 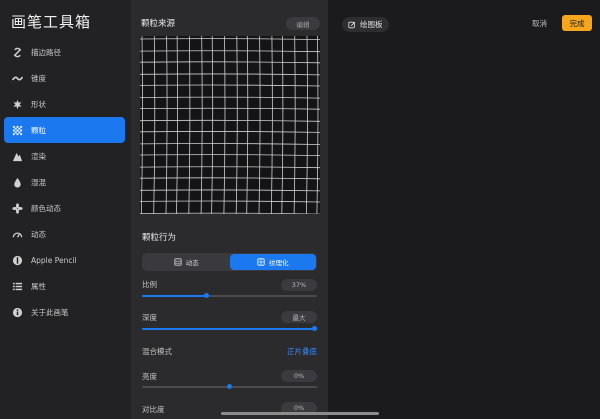 What do you see at coordinates (38, 156) in the screenshot?
I see `sidebar-item-label: 渲染` at bounding box center [38, 156].